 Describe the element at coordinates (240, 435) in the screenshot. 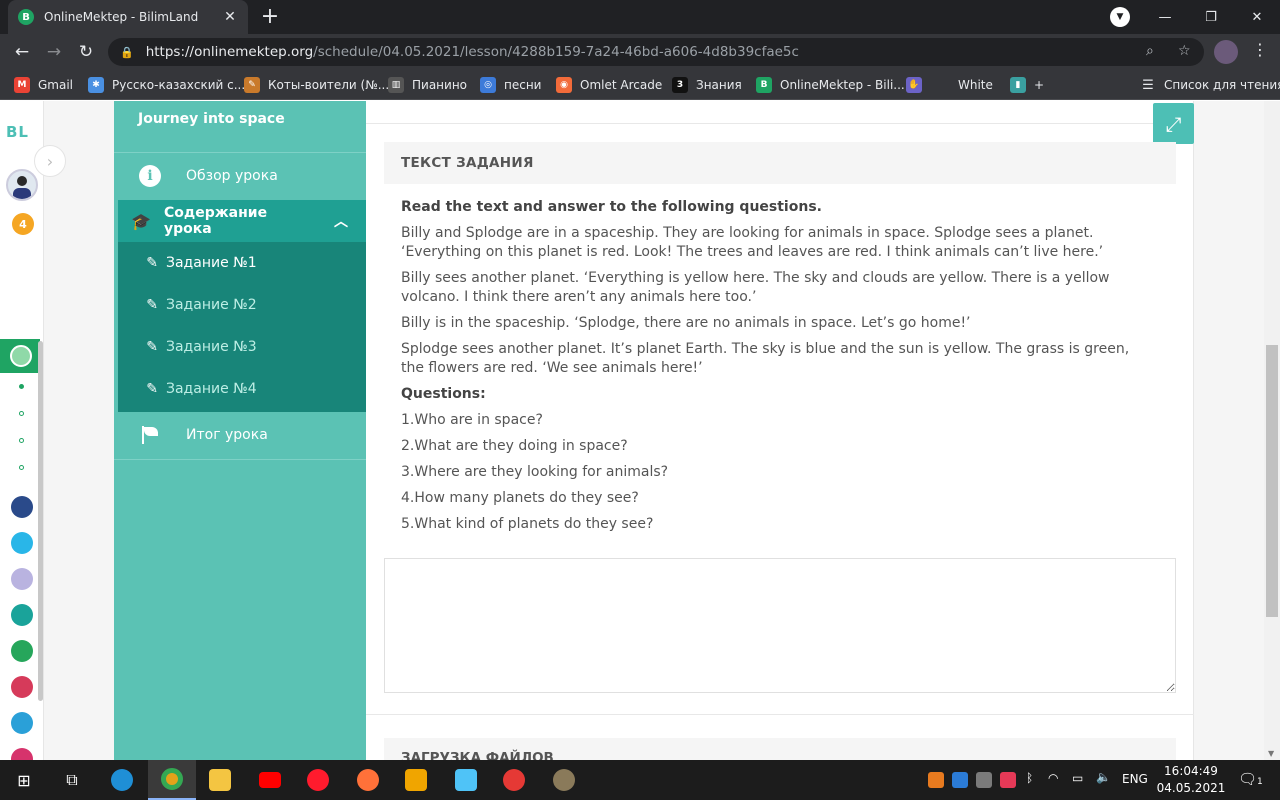

I see `sidebar-item-result: Итог урока` at that location.